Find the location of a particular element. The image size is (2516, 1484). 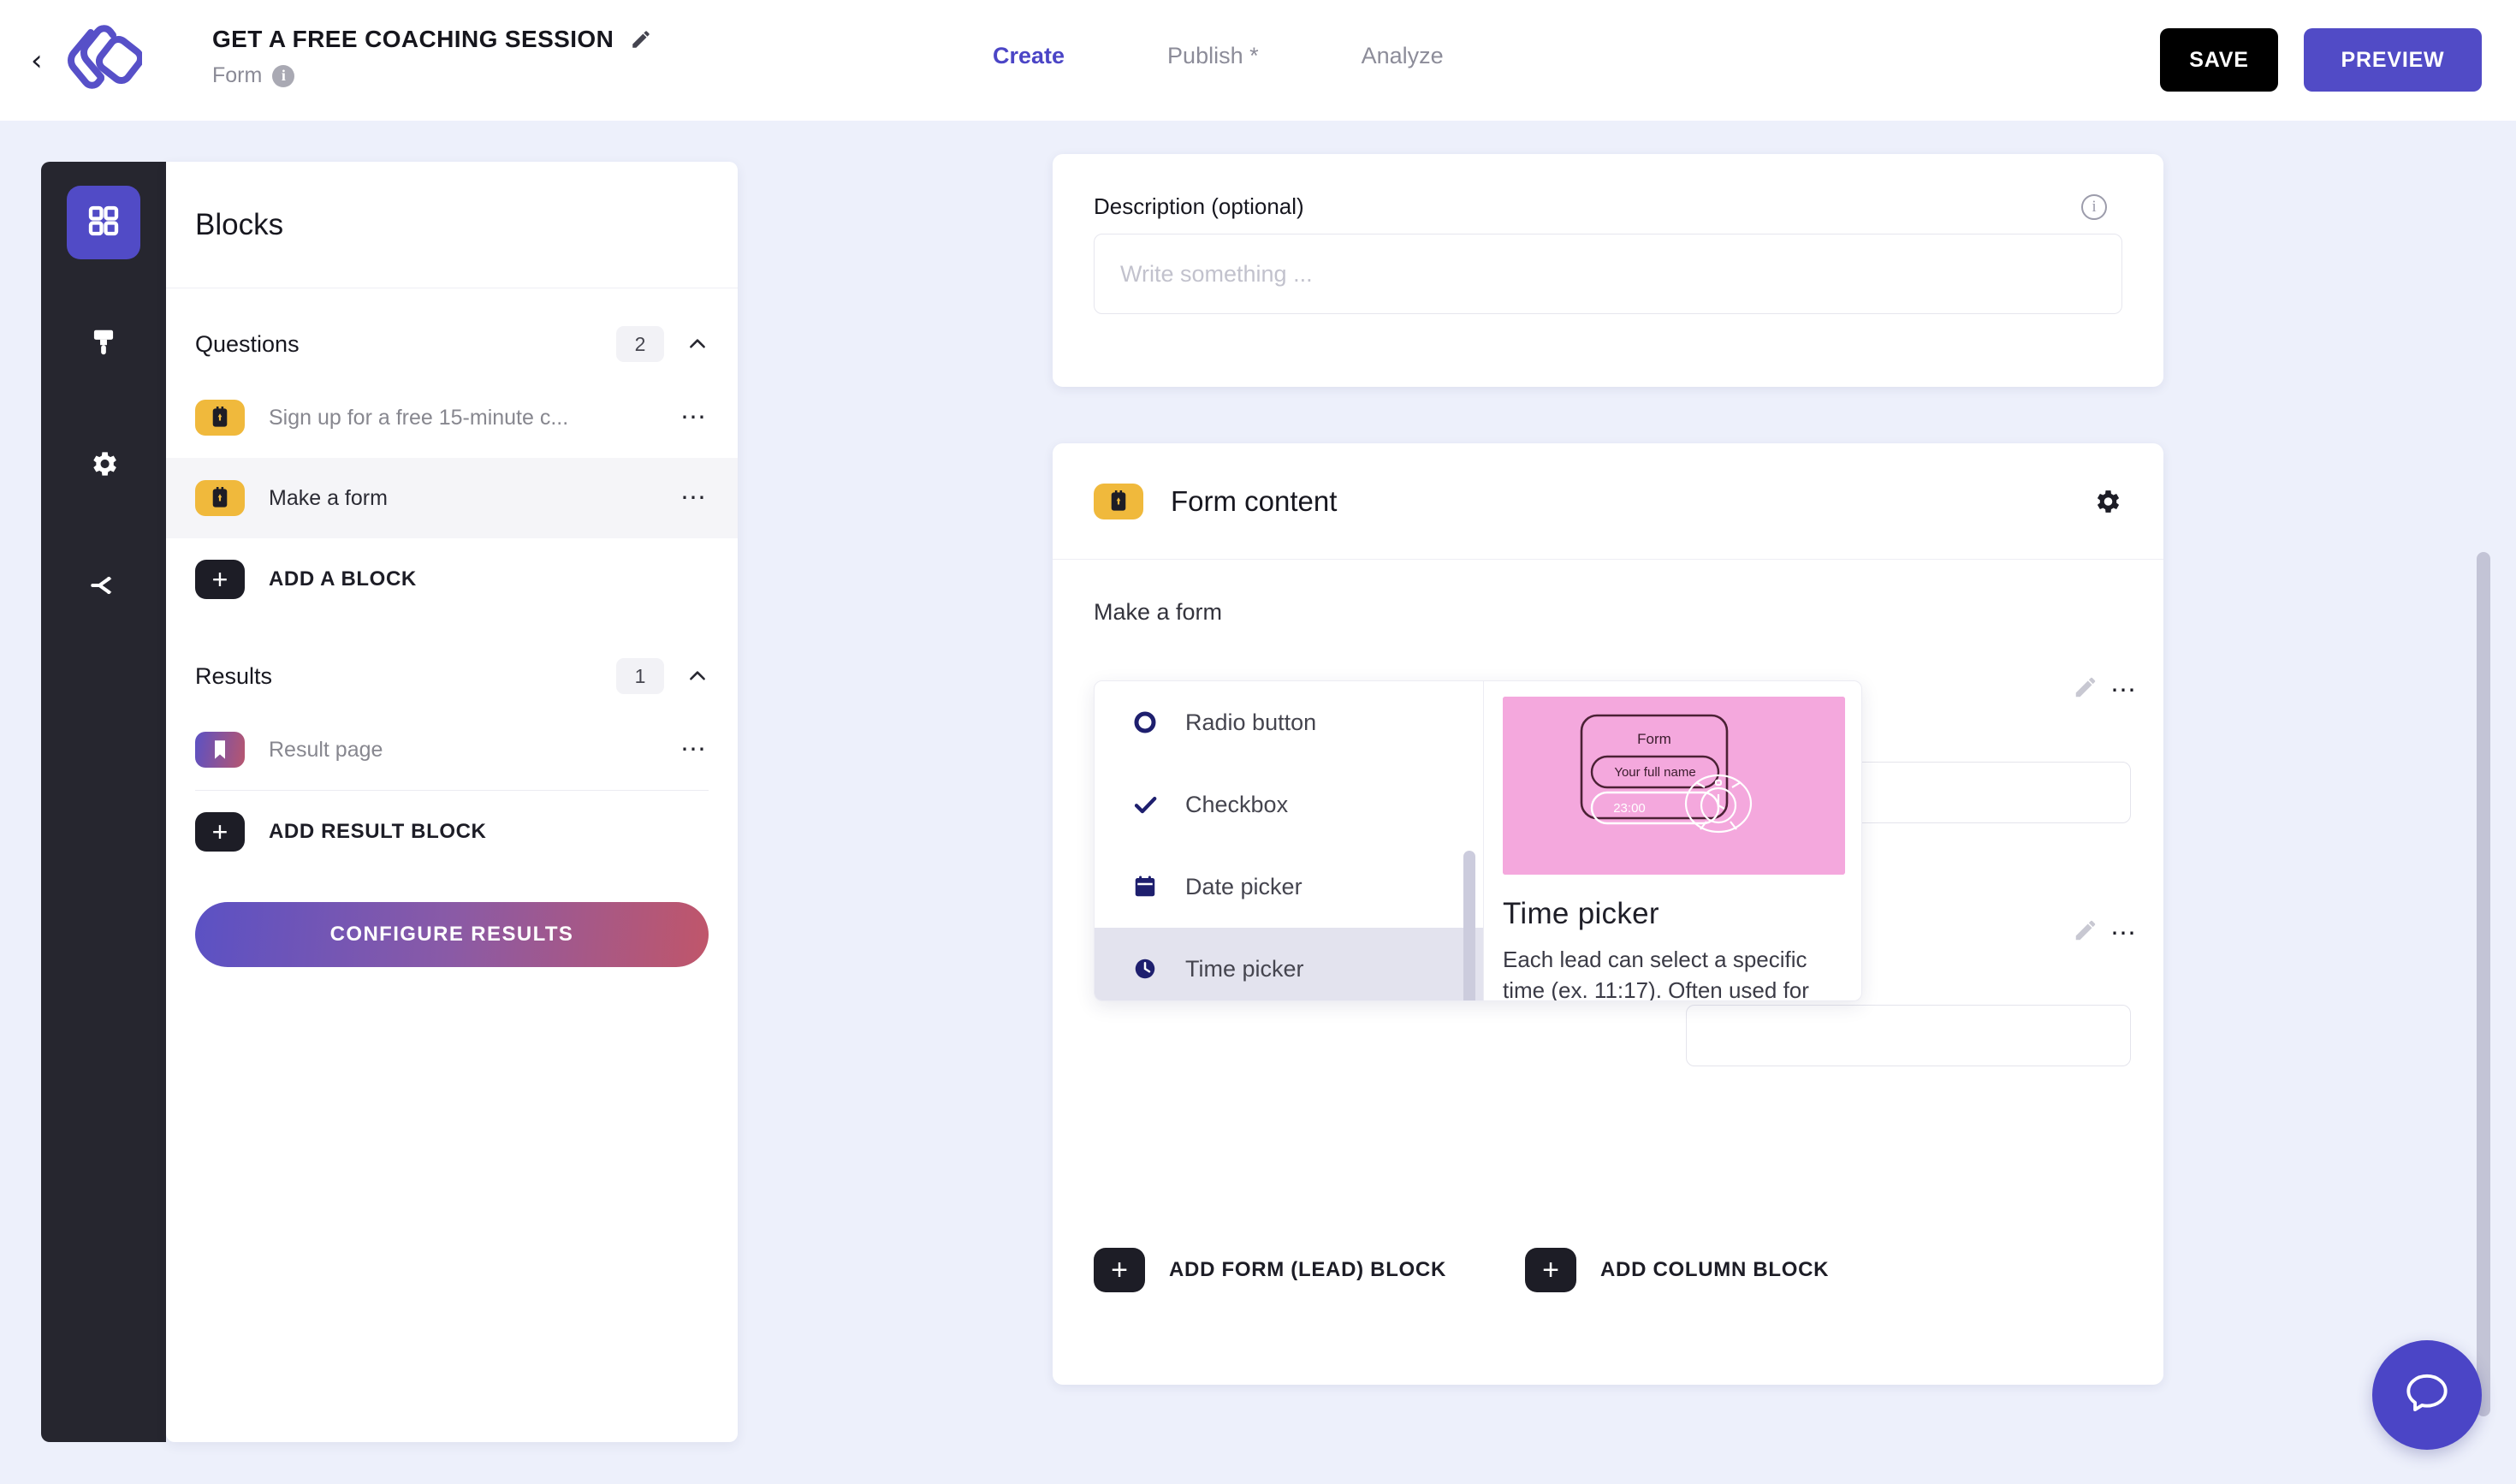

block-item-signup: Sign up for a free 15-minute c... ⋯ is located at coordinates (452, 418).